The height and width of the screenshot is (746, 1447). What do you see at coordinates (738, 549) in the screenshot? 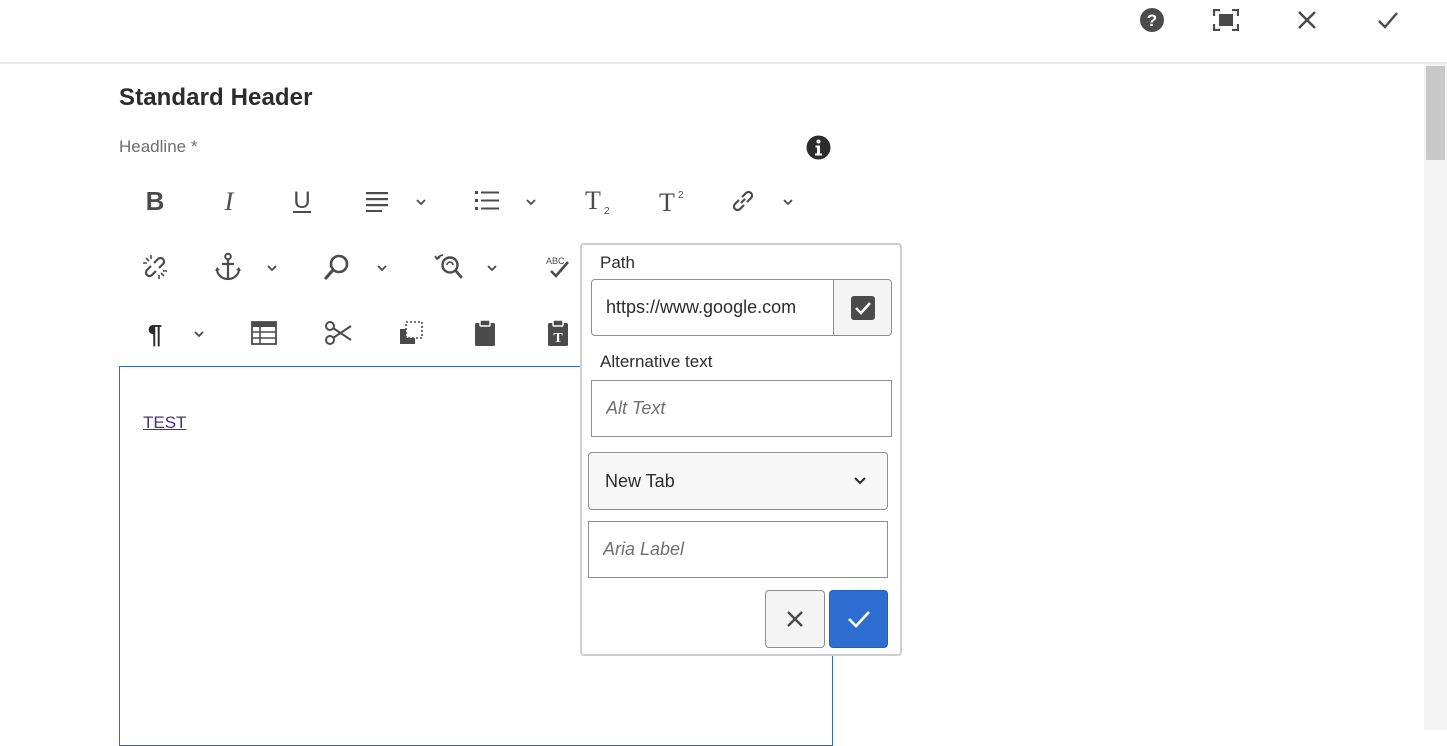
I see `aria-label-input` at bounding box center [738, 549].